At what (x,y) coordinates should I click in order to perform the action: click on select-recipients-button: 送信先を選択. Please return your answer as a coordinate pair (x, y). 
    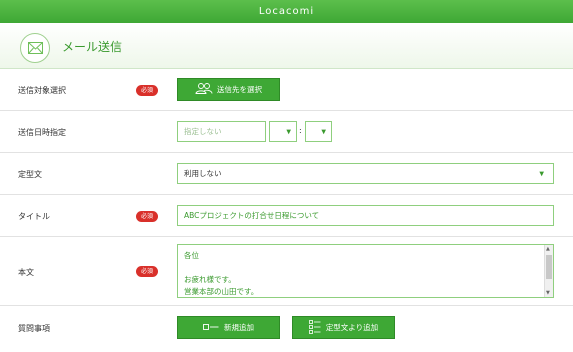
    Looking at the image, I should click on (228, 89).